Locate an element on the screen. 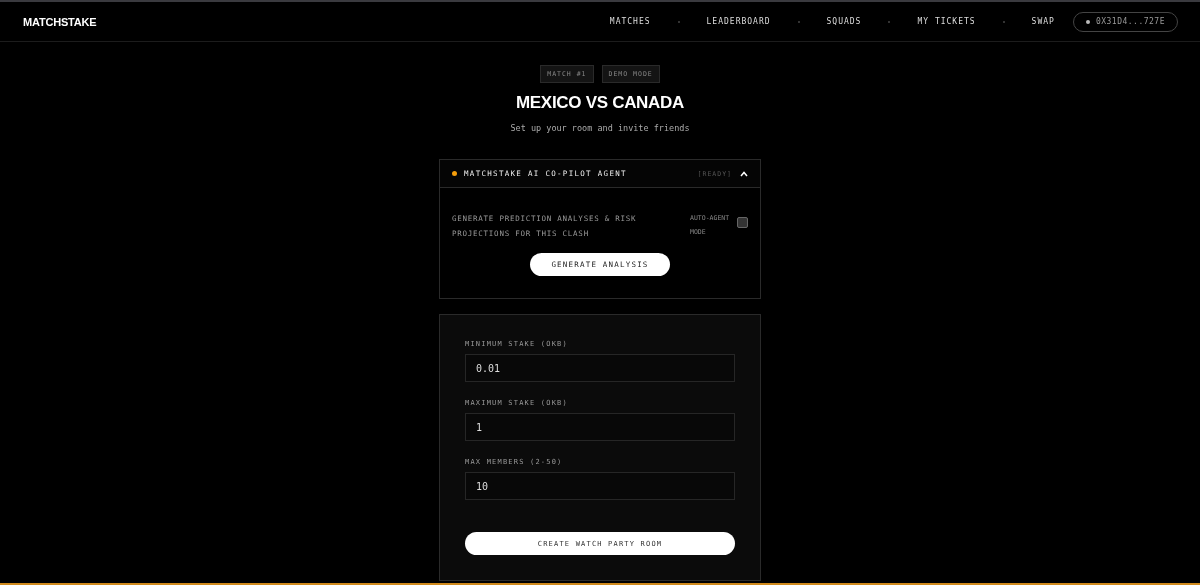  nav-link: LEADERBOARD is located at coordinates (738, 21).